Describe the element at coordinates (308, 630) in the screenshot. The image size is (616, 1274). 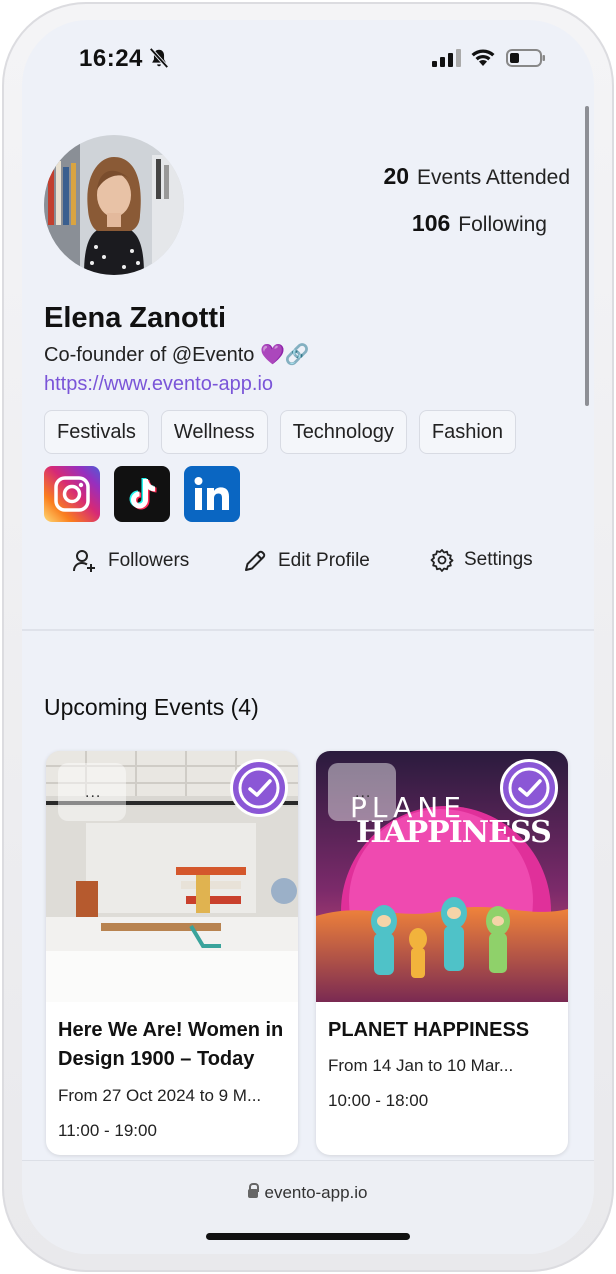
I see `section-divider` at that location.